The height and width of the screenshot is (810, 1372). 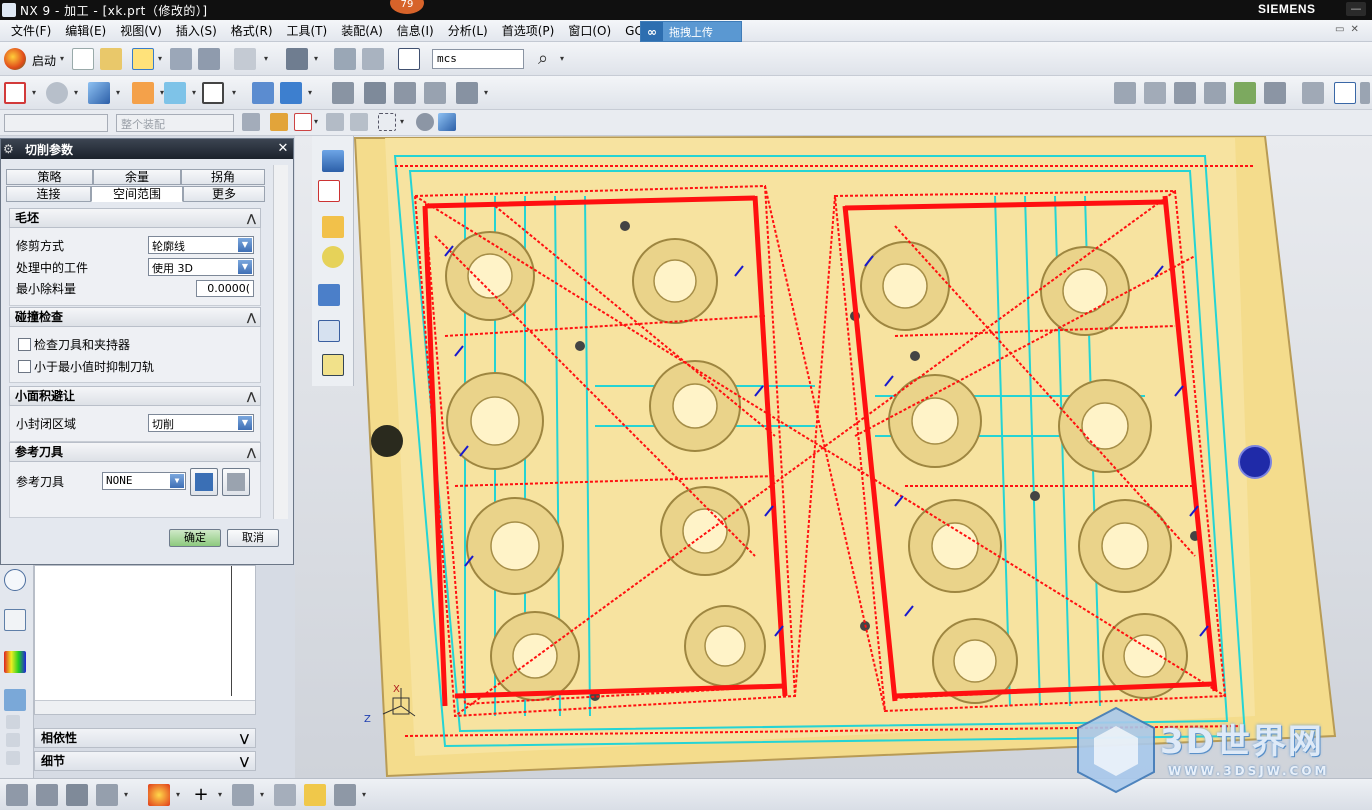 I want to click on plane-icon, so click(x=243, y=795).